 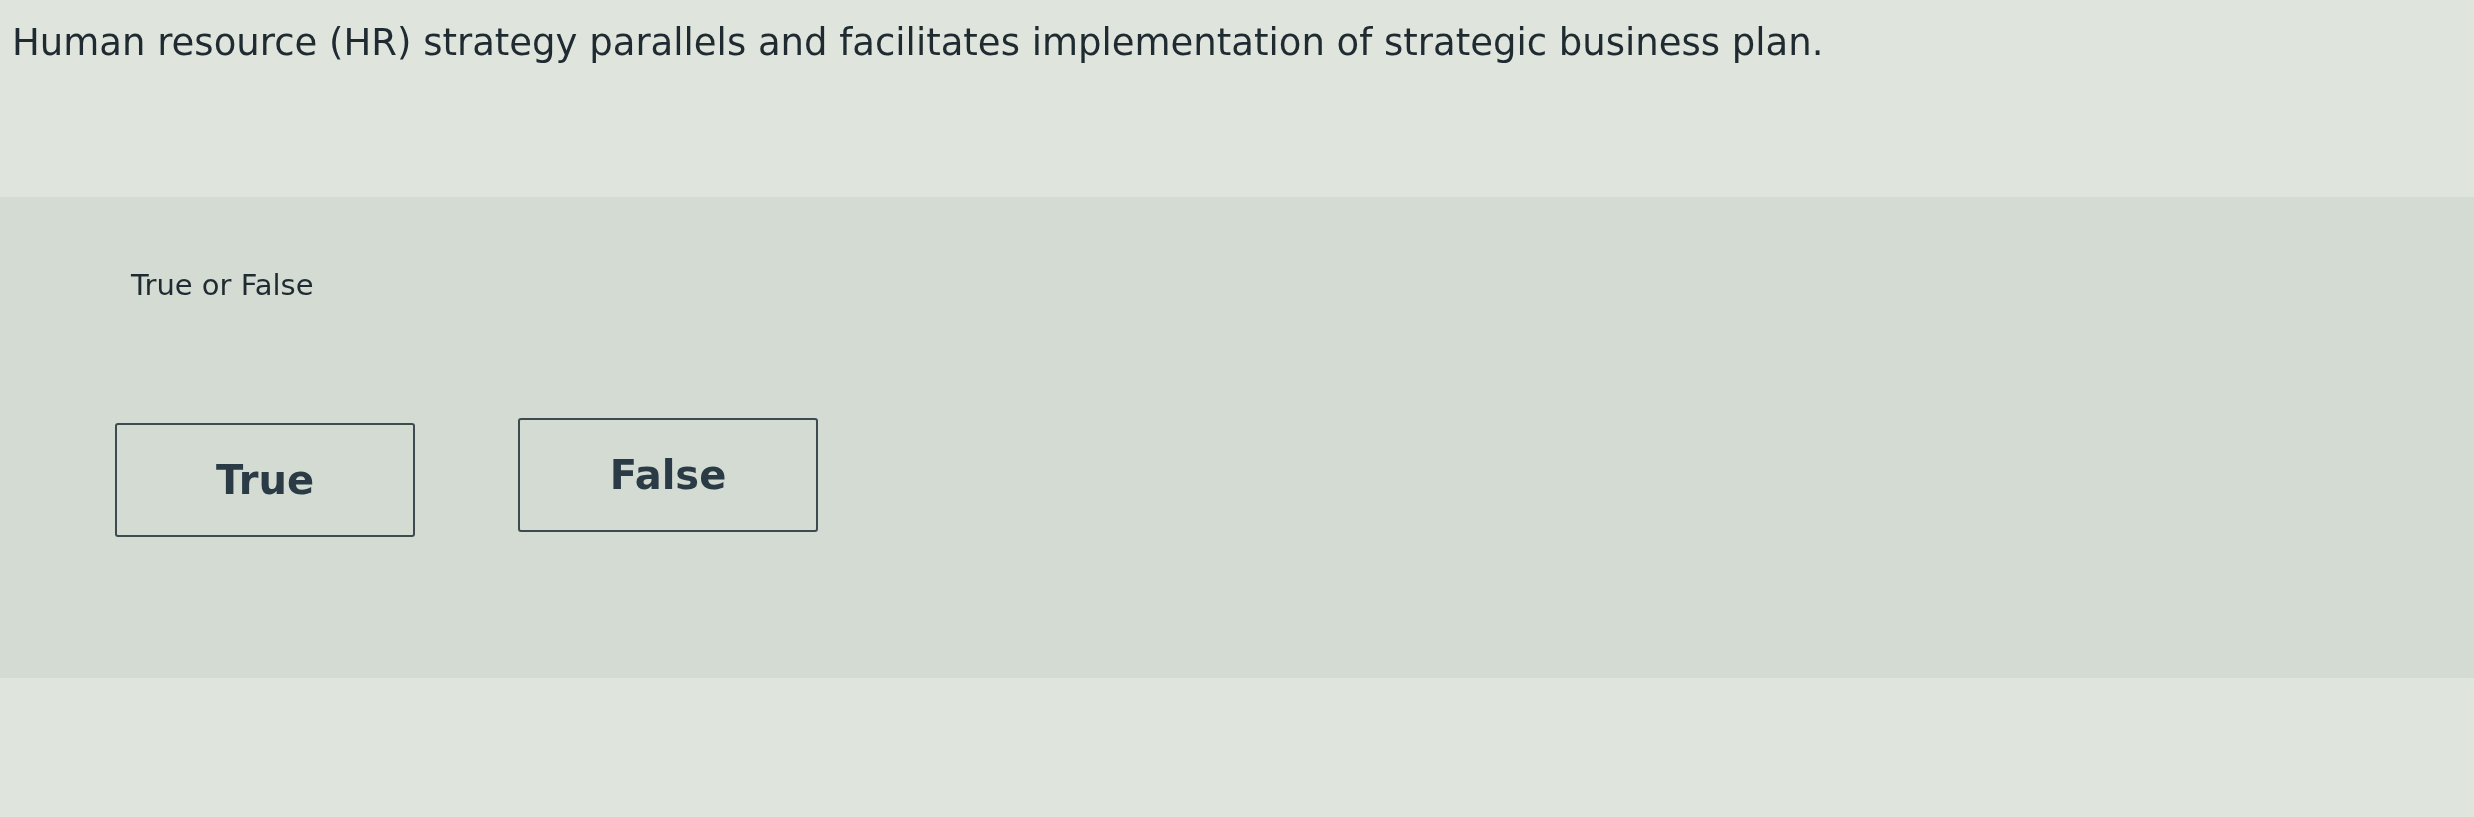 I want to click on answer-button: True, so click(x=265, y=480).